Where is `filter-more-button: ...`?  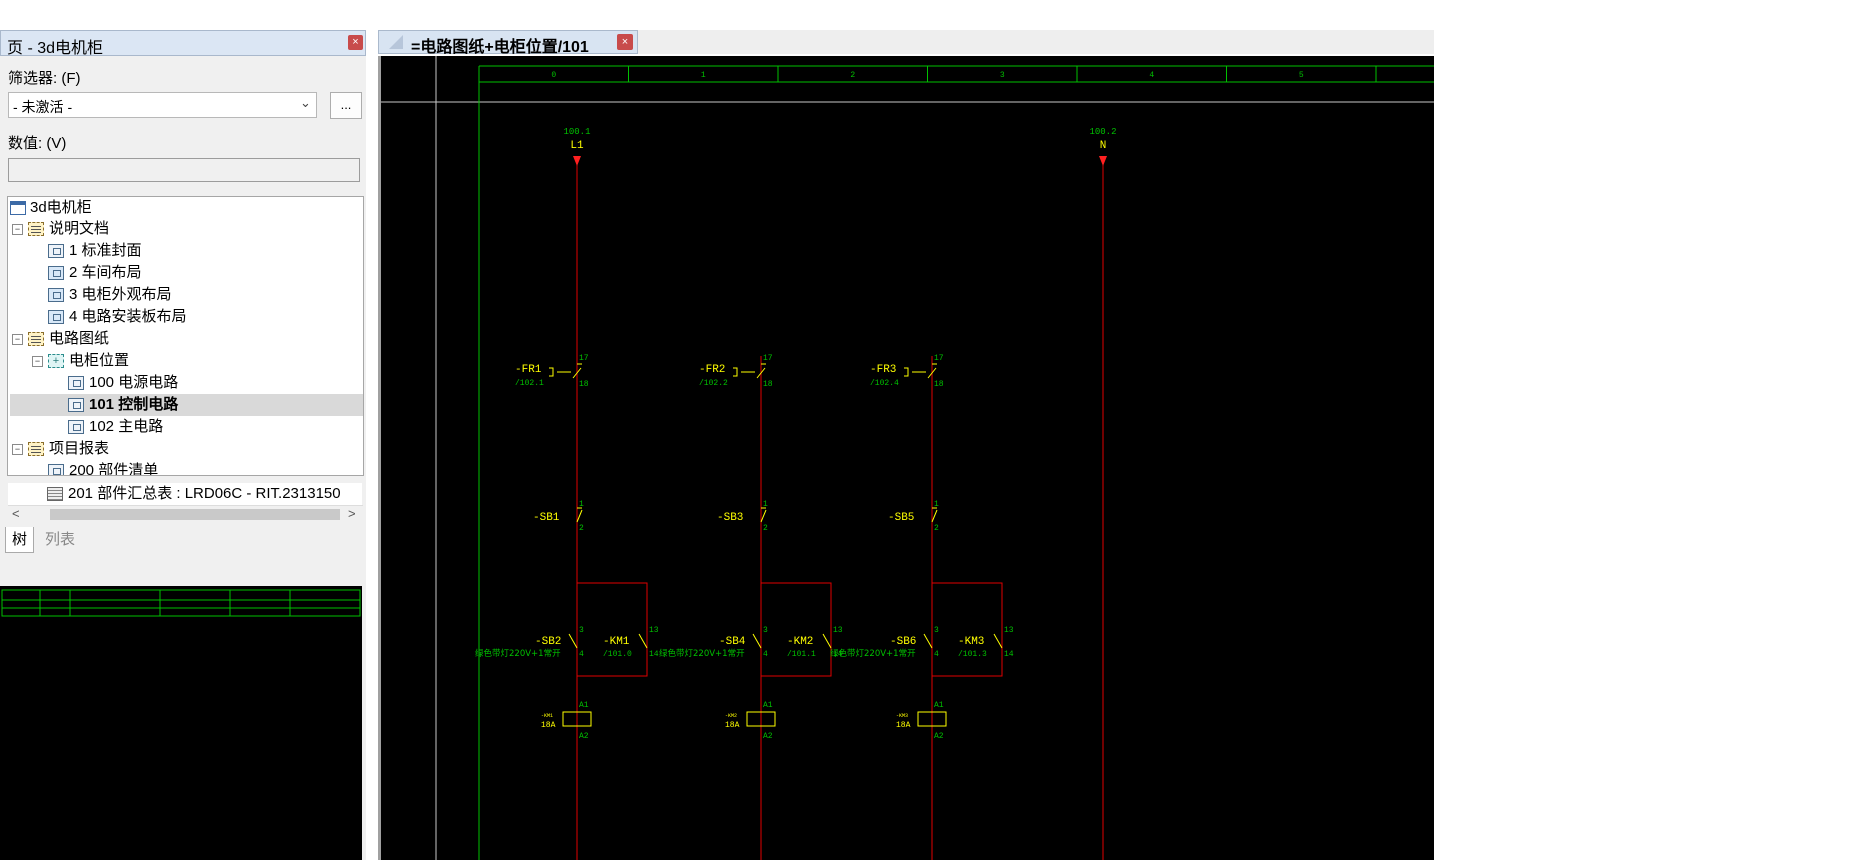
filter-more-button: ... is located at coordinates (346, 105).